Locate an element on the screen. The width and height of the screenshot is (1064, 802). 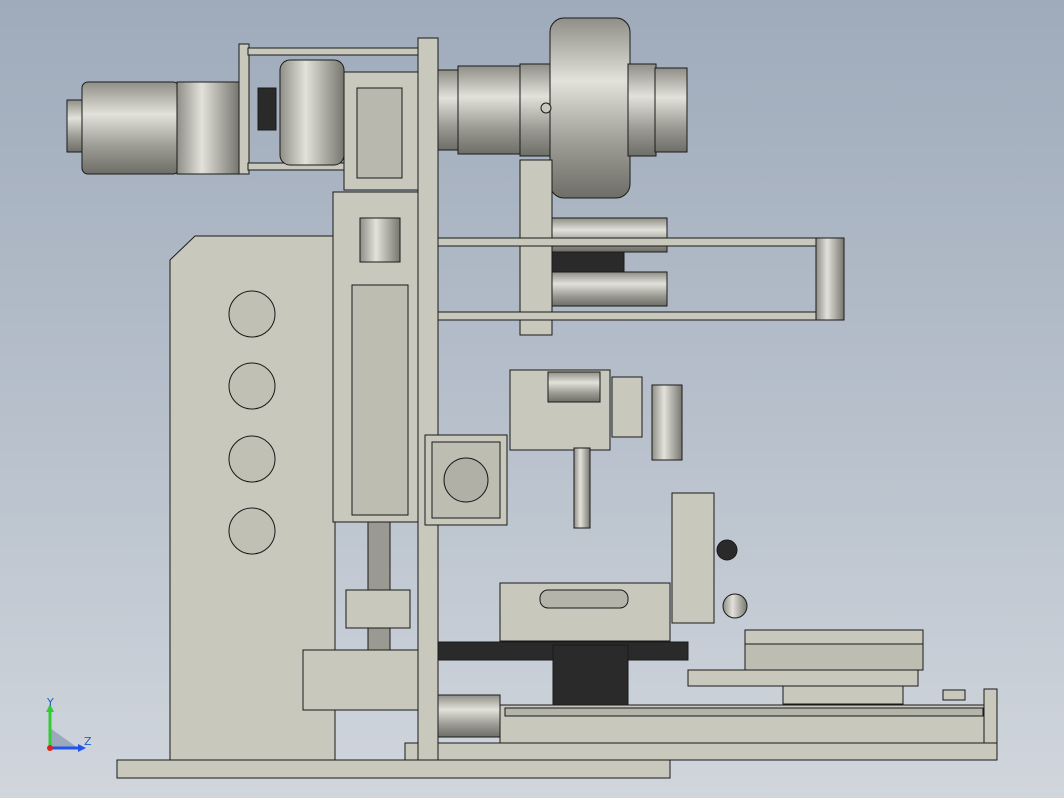
top-motor-body is located at coordinates (130, 128).